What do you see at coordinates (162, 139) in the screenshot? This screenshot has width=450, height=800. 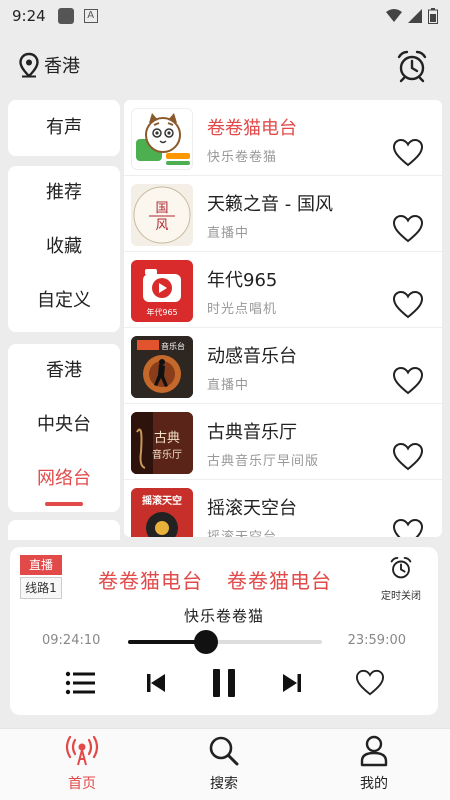 I see `station-thumbnail` at bounding box center [162, 139].